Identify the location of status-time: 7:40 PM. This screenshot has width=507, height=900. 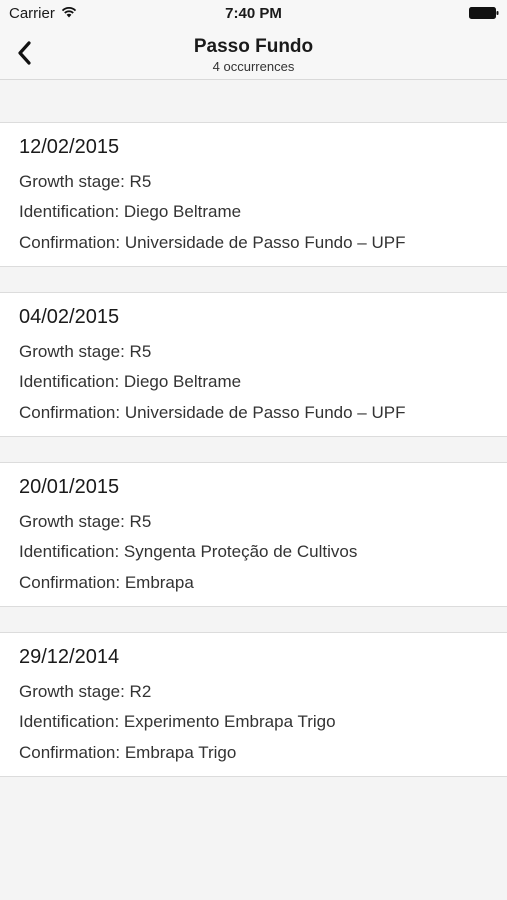
(253, 13).